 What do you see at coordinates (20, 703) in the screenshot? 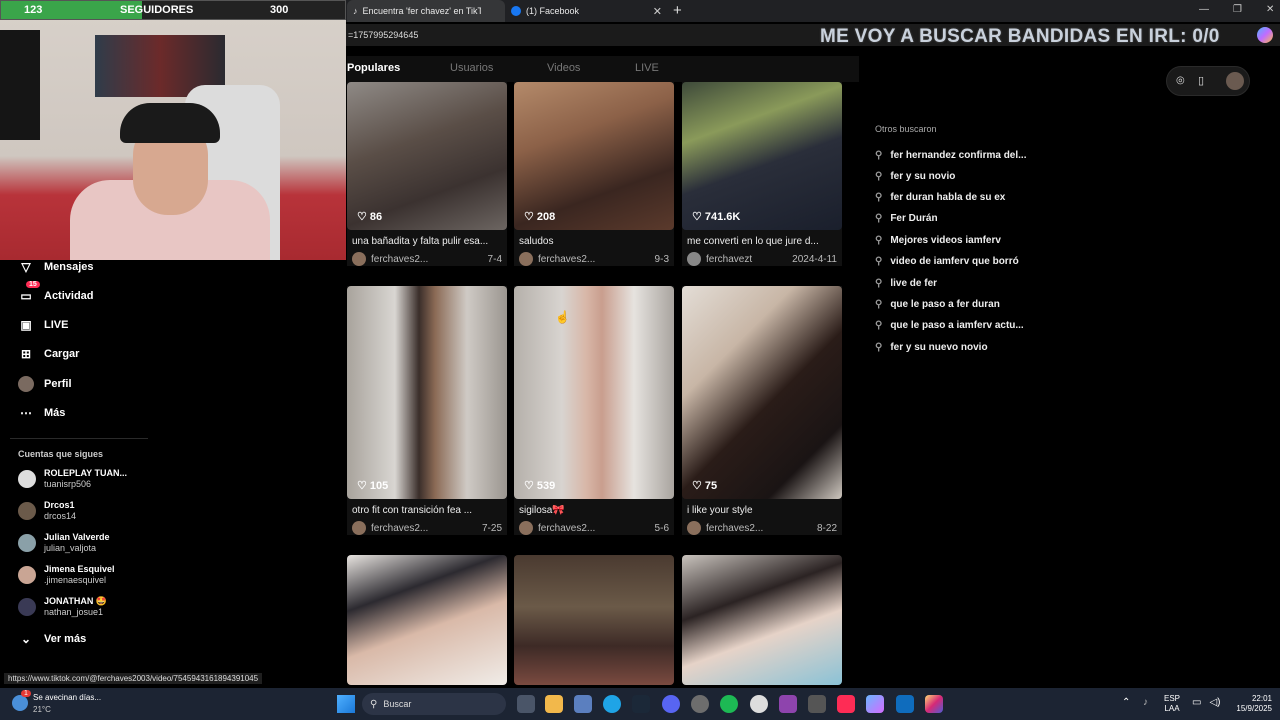
I see `weather-icon` at bounding box center [20, 703].